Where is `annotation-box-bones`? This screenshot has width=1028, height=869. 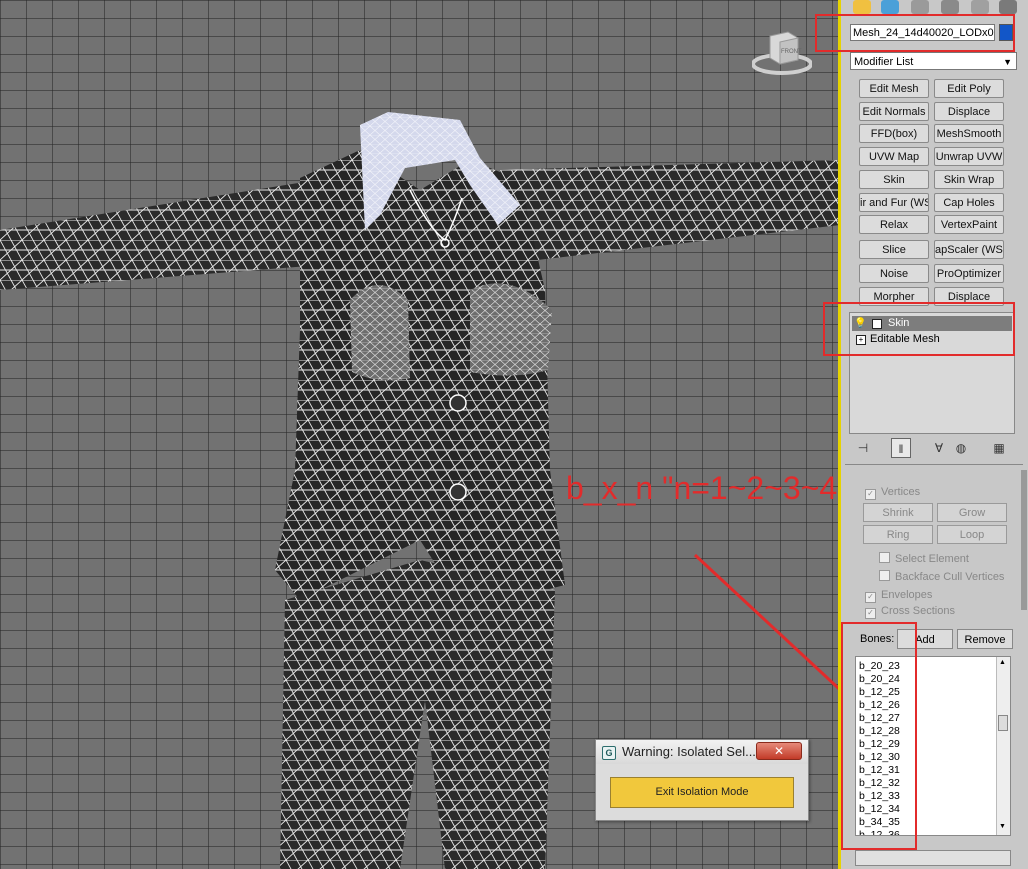 annotation-box-bones is located at coordinates (879, 736).